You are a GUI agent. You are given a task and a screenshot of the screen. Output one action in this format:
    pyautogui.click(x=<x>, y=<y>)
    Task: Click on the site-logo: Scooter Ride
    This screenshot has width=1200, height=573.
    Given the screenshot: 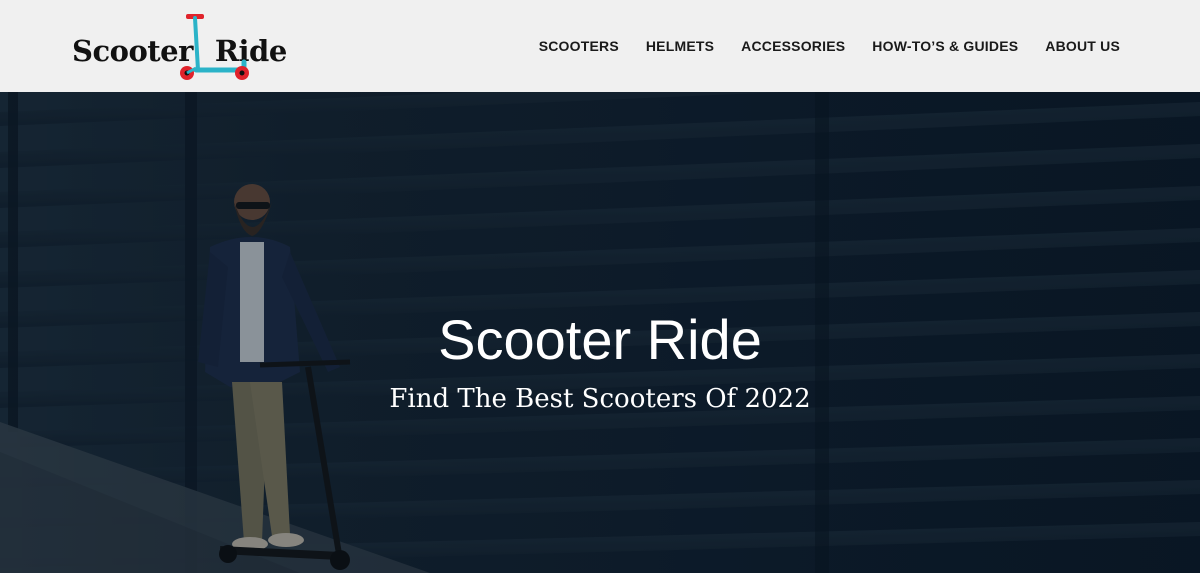 What is the action you would take?
    pyautogui.click(x=178, y=46)
    